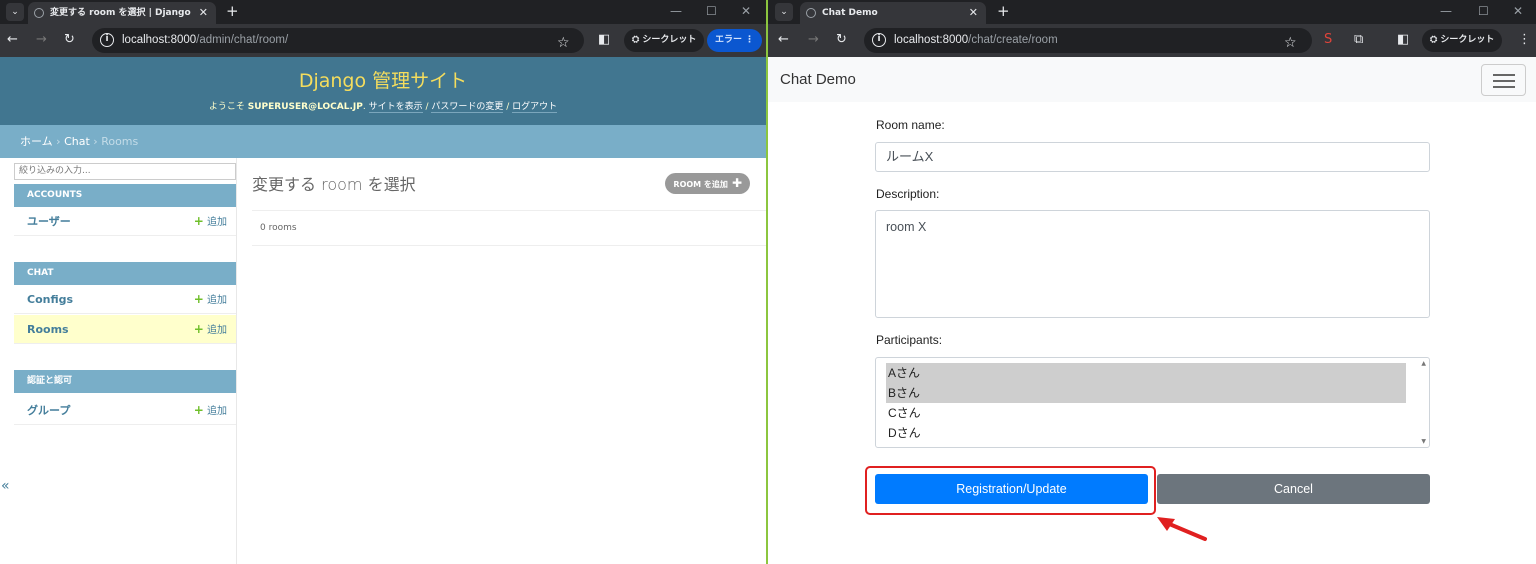 Image resolution: width=1536 pixels, height=564 pixels. Describe the element at coordinates (535, 107) in the screenshot. I see `logout-link: ログアウト` at that location.